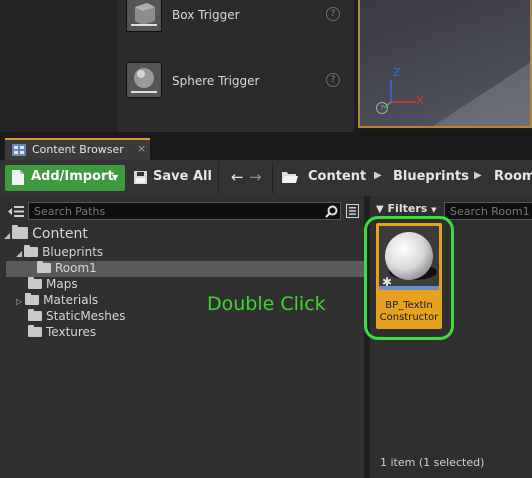 This screenshot has height=478, width=532. I want to click on chevron-right-icon: ▷, so click(19, 301).